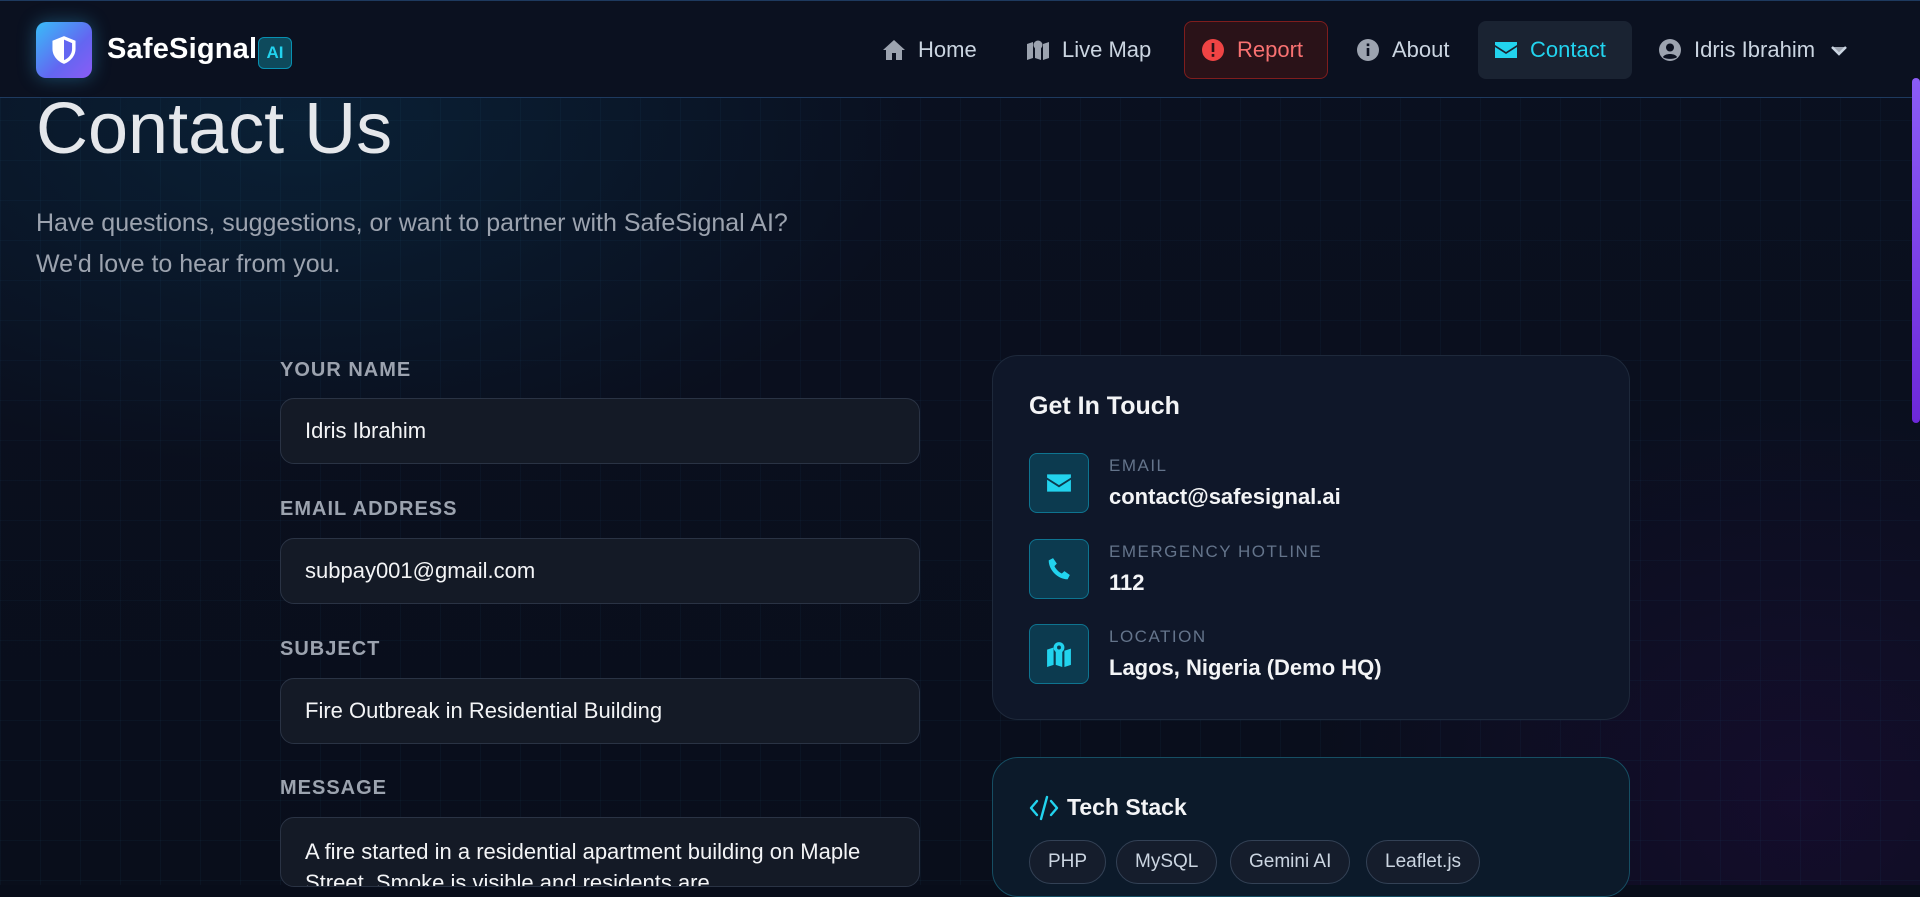 The width and height of the screenshot is (1920, 897). I want to click on user-name: Idris Ibrahim, so click(1755, 49).